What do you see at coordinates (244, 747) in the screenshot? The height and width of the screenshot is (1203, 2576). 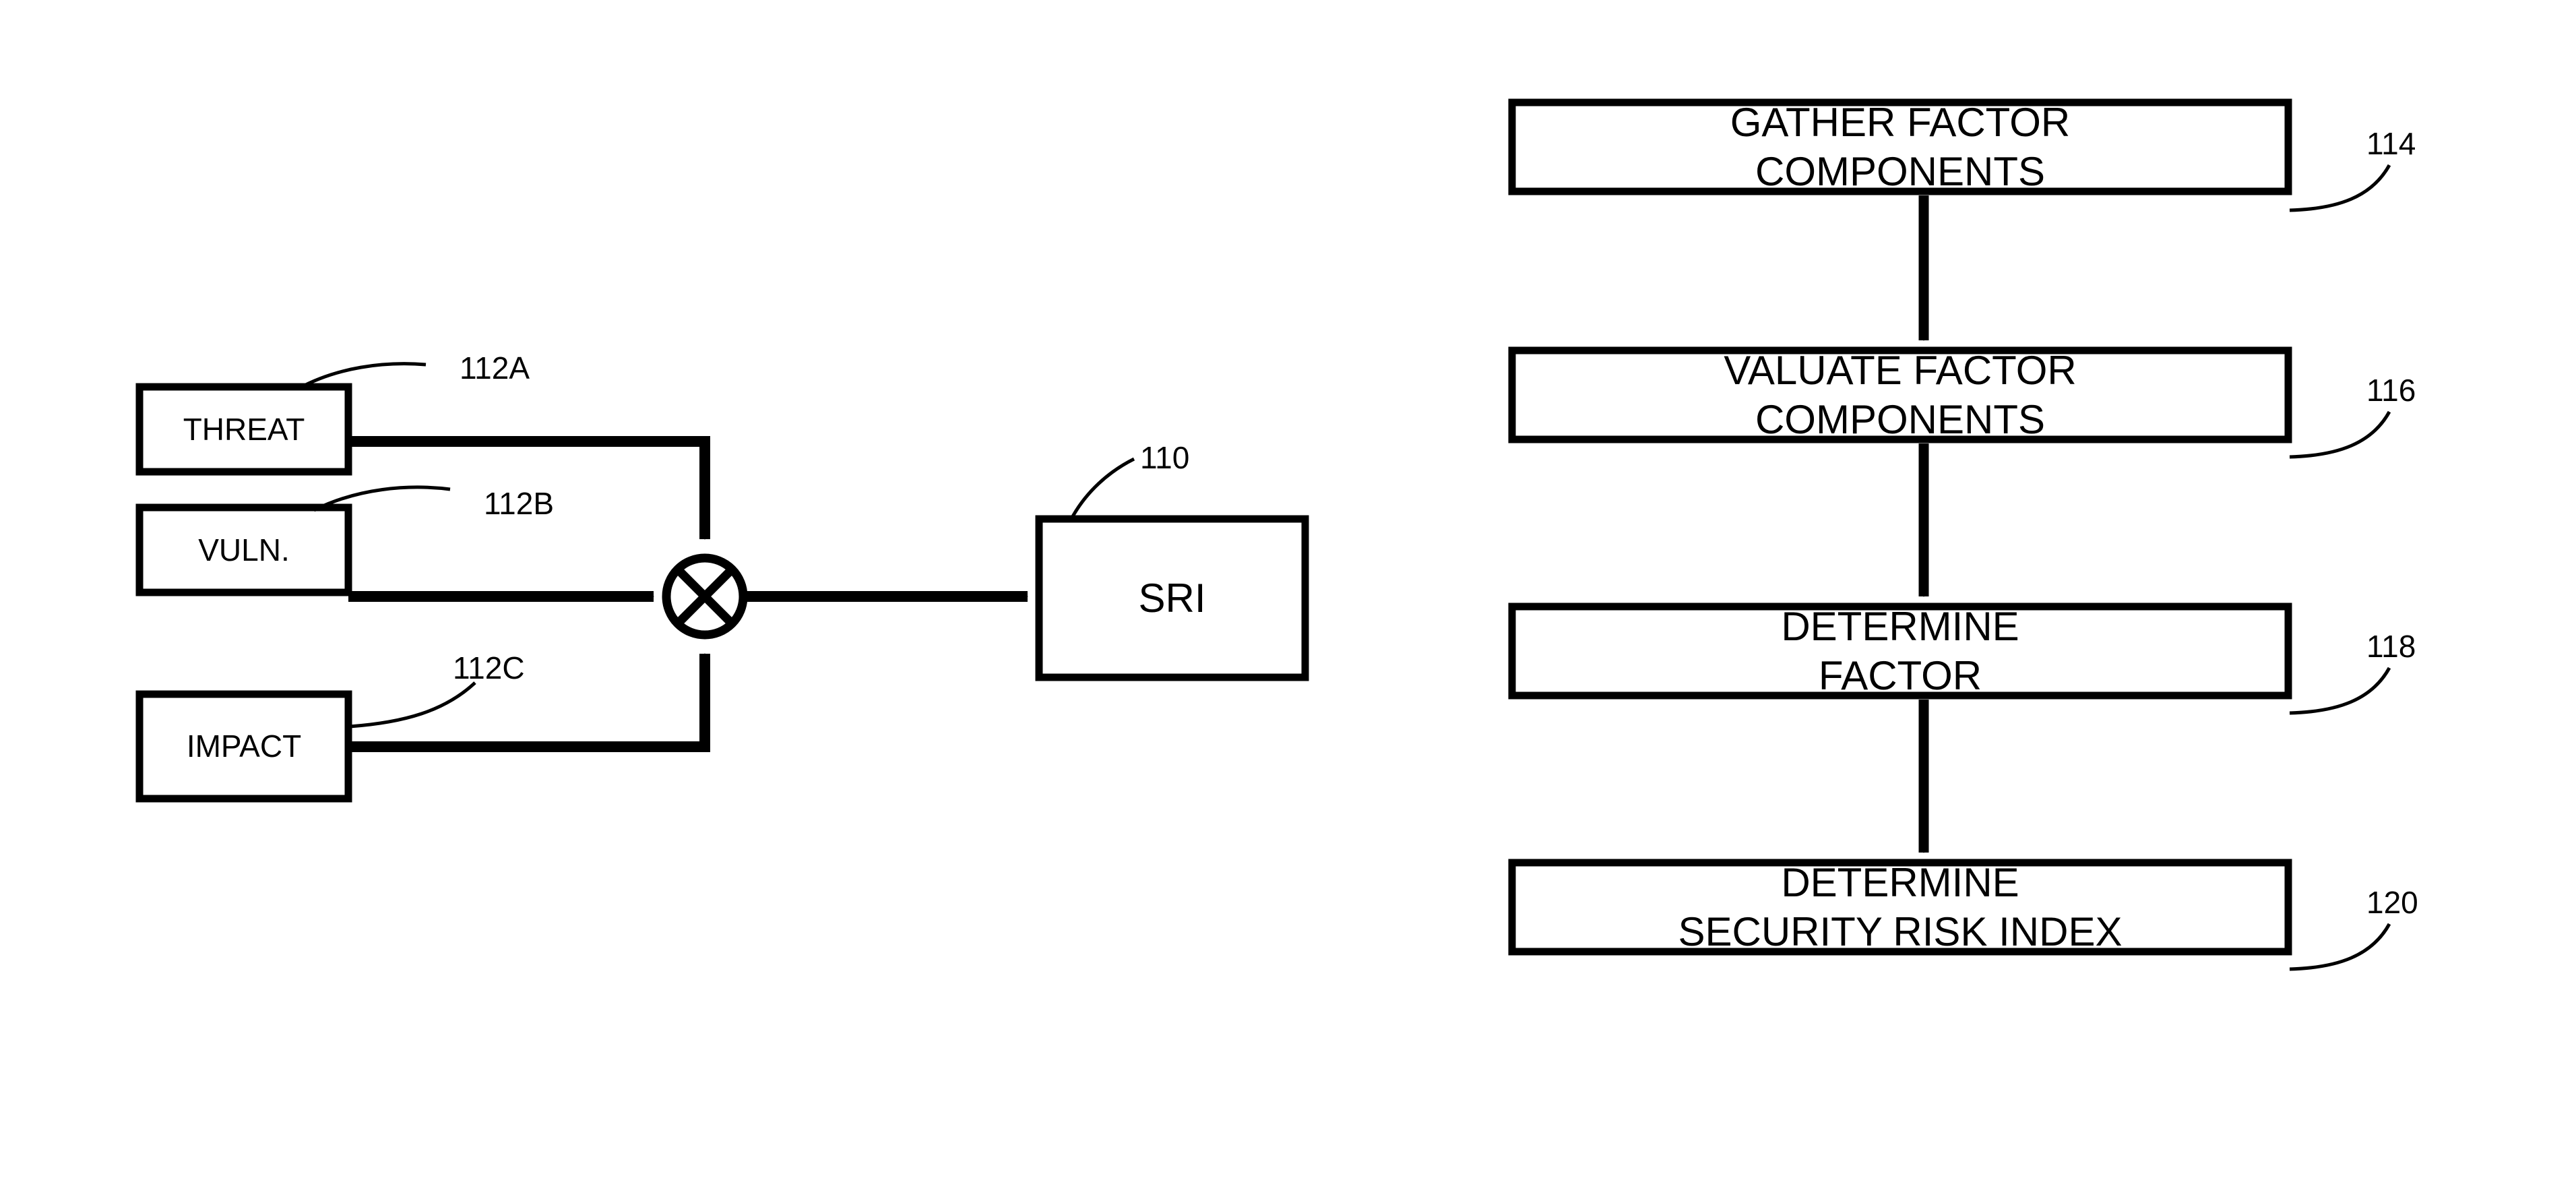 I see `impact-box-label: IMPACT` at bounding box center [244, 747].